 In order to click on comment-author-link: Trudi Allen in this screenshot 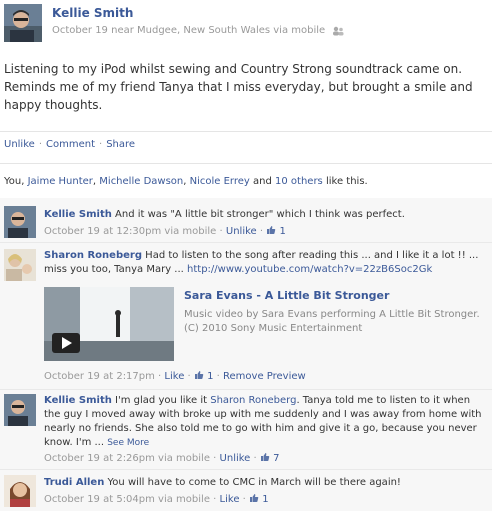, I will do `click(74, 482)`.